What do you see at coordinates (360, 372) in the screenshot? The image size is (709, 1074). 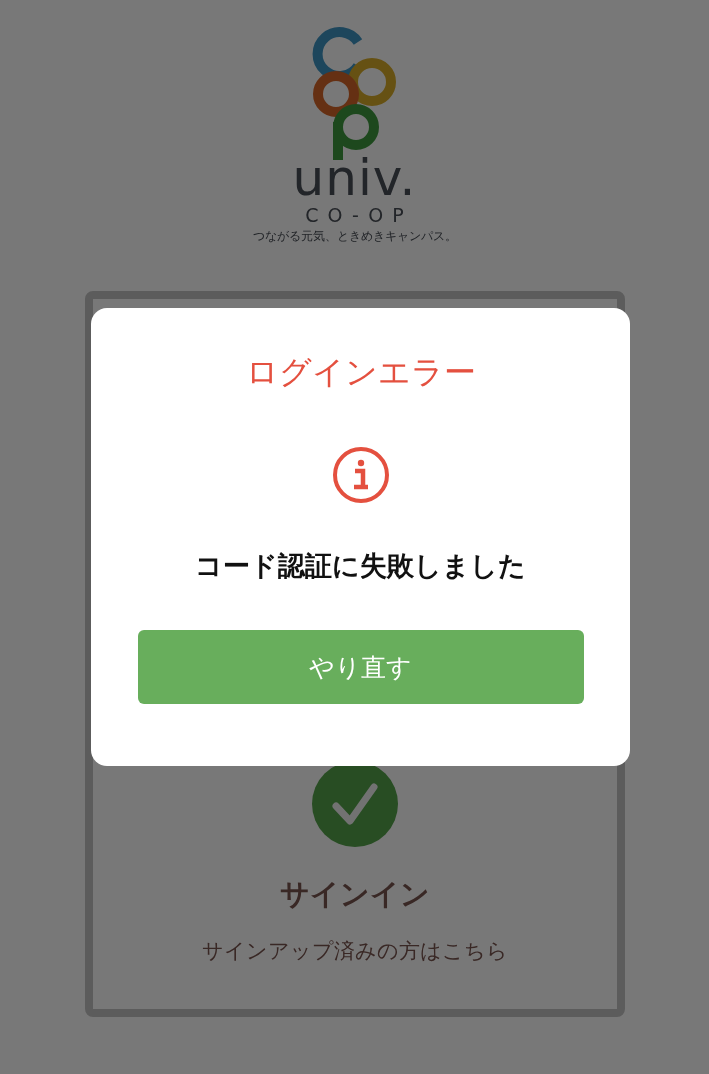 I see `dialog-title: ログインエラー` at bounding box center [360, 372].